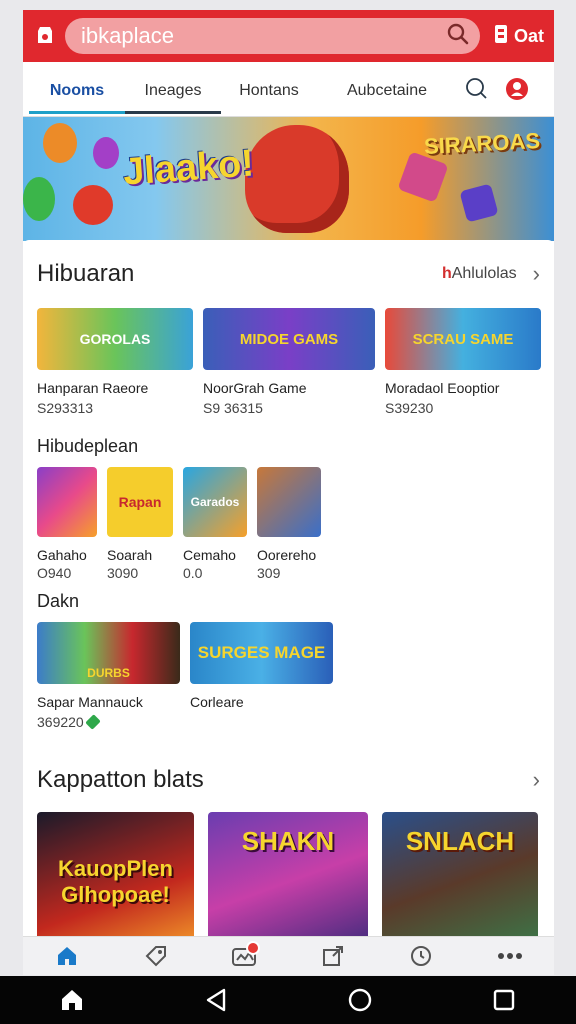 Image resolution: width=576 pixels, height=1024 pixels. What do you see at coordinates (45, 36) in the screenshot?
I see `store-logo-icon` at bounding box center [45, 36].